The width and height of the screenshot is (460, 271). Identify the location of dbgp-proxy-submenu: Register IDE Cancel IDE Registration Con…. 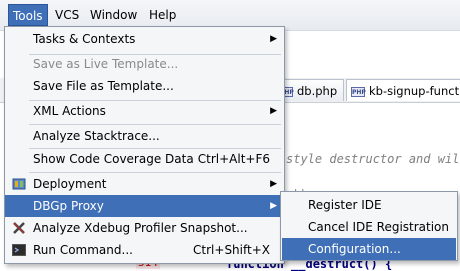
(369, 226).